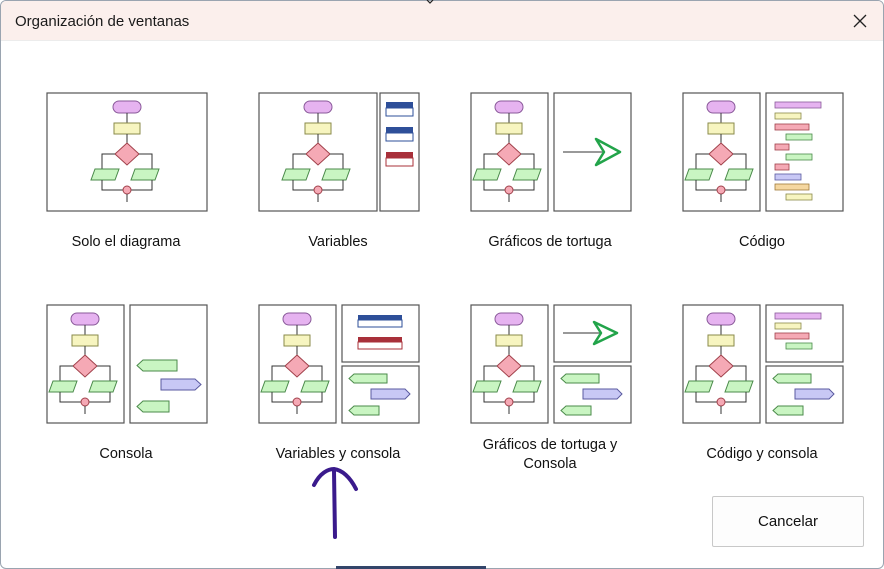 This screenshot has width=884, height=569. Describe the element at coordinates (126, 242) in the screenshot. I see `option-label: Solo el diagrama` at that location.